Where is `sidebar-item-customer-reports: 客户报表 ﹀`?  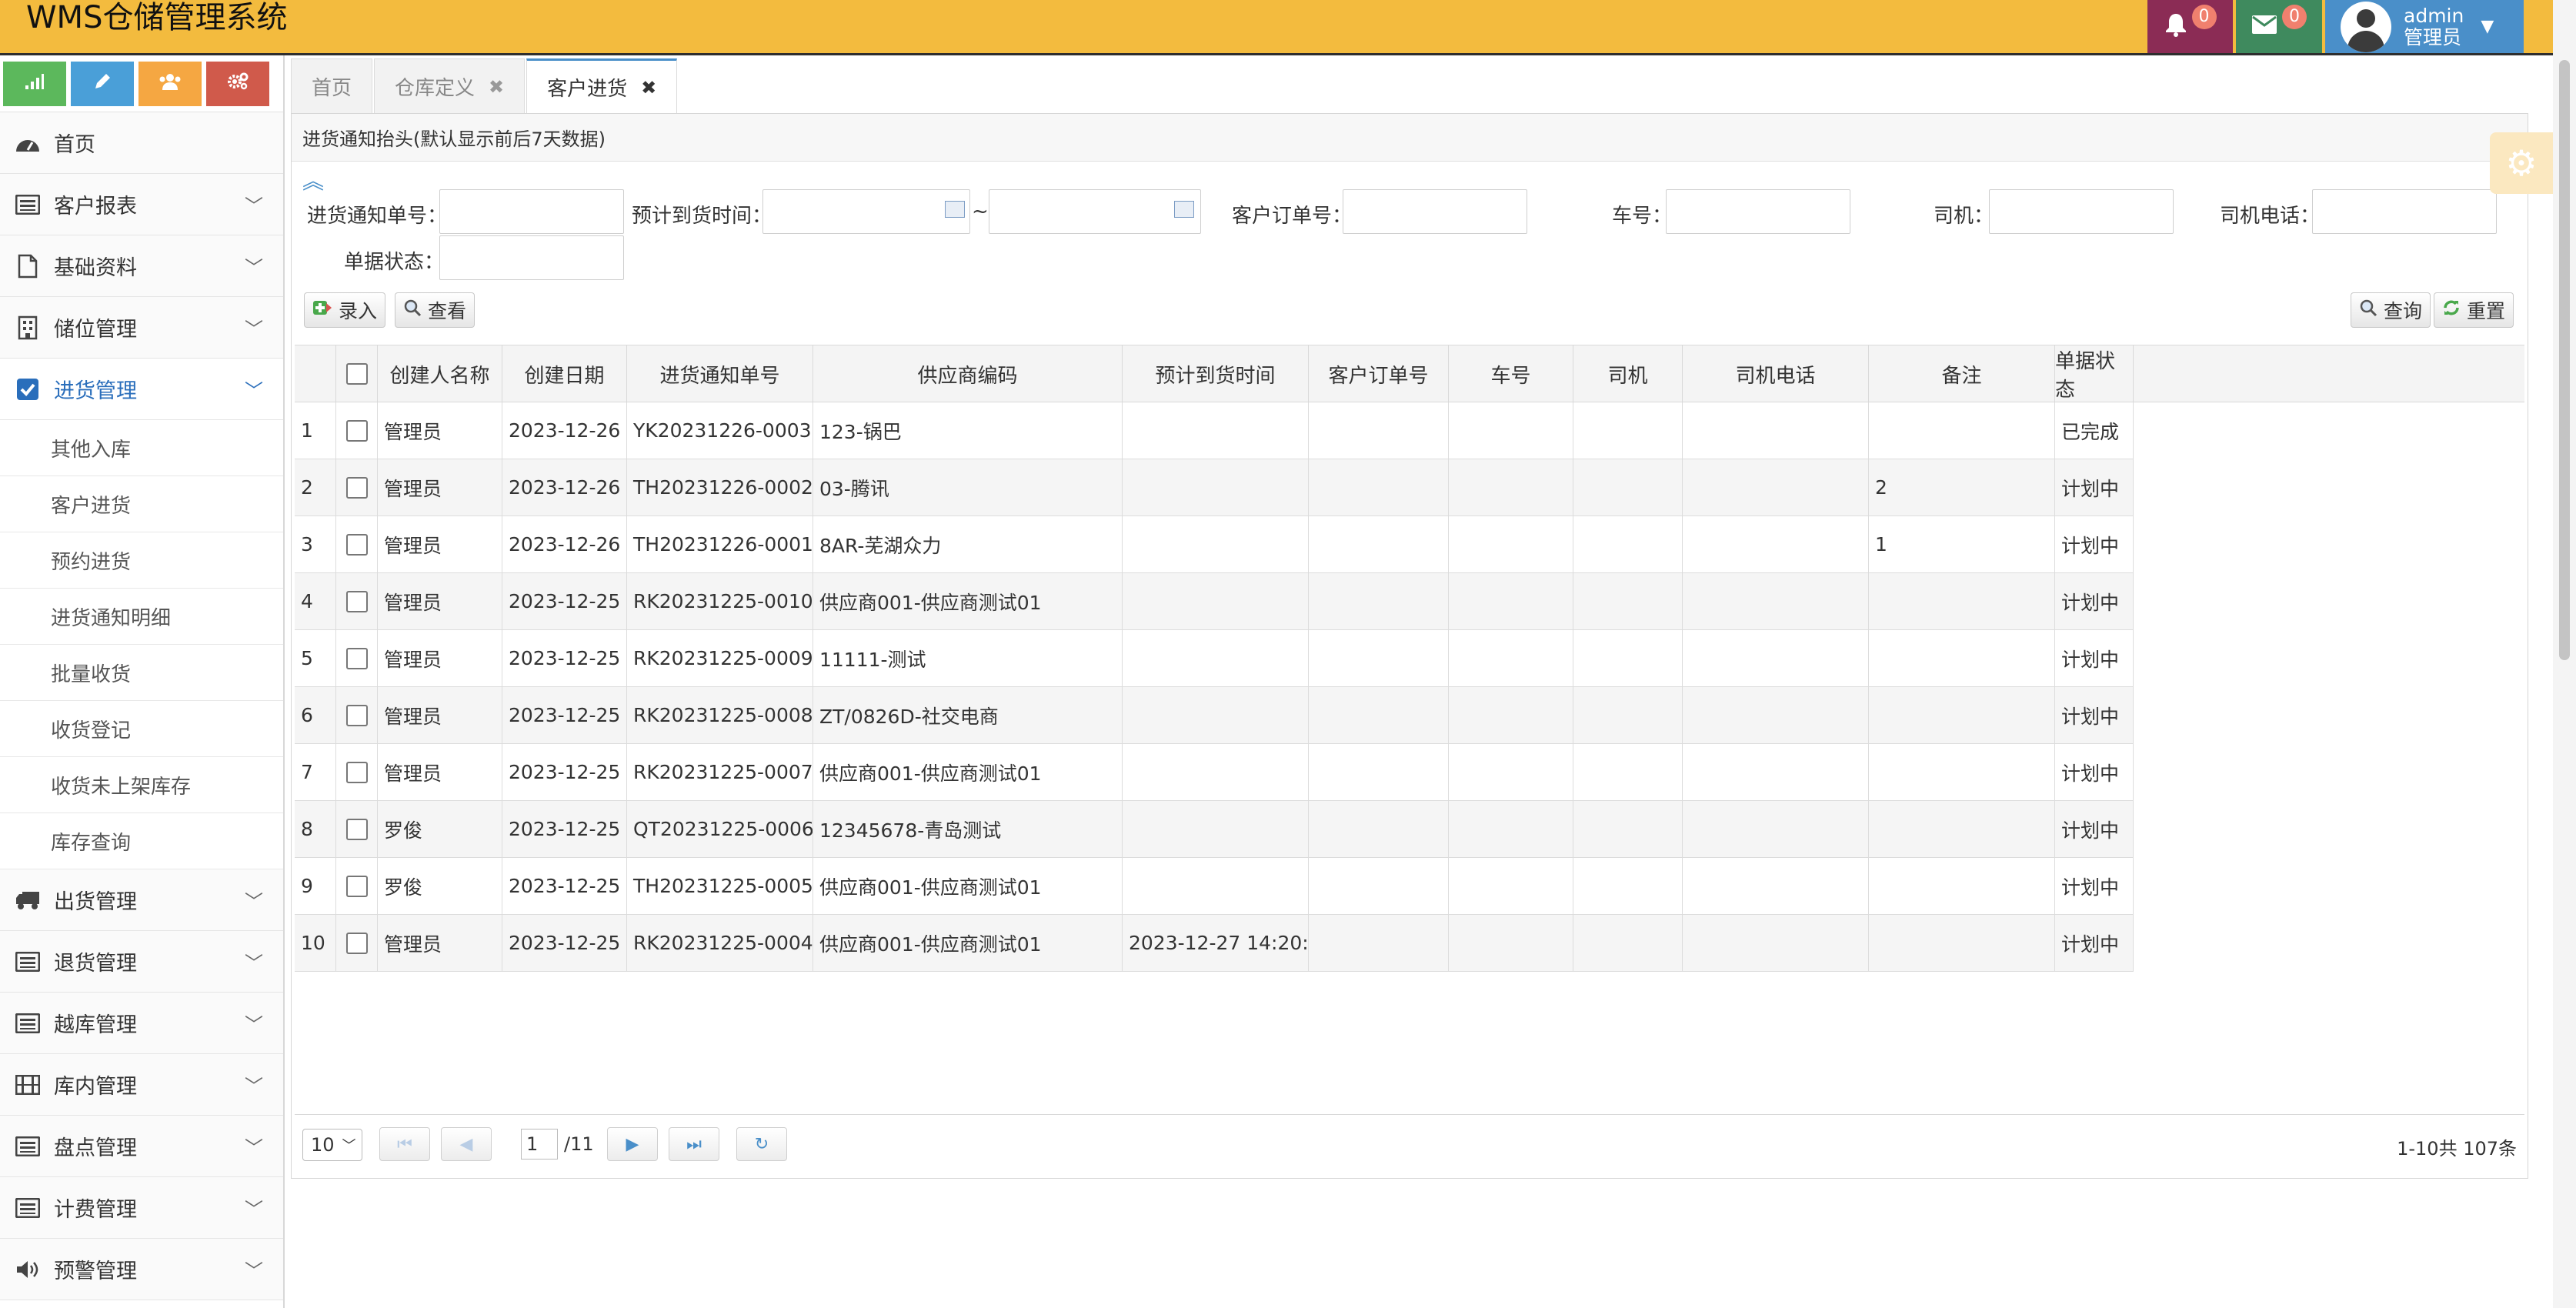
sidebar-item-customer-reports: 客户报表 ﹀ is located at coordinates (142, 205).